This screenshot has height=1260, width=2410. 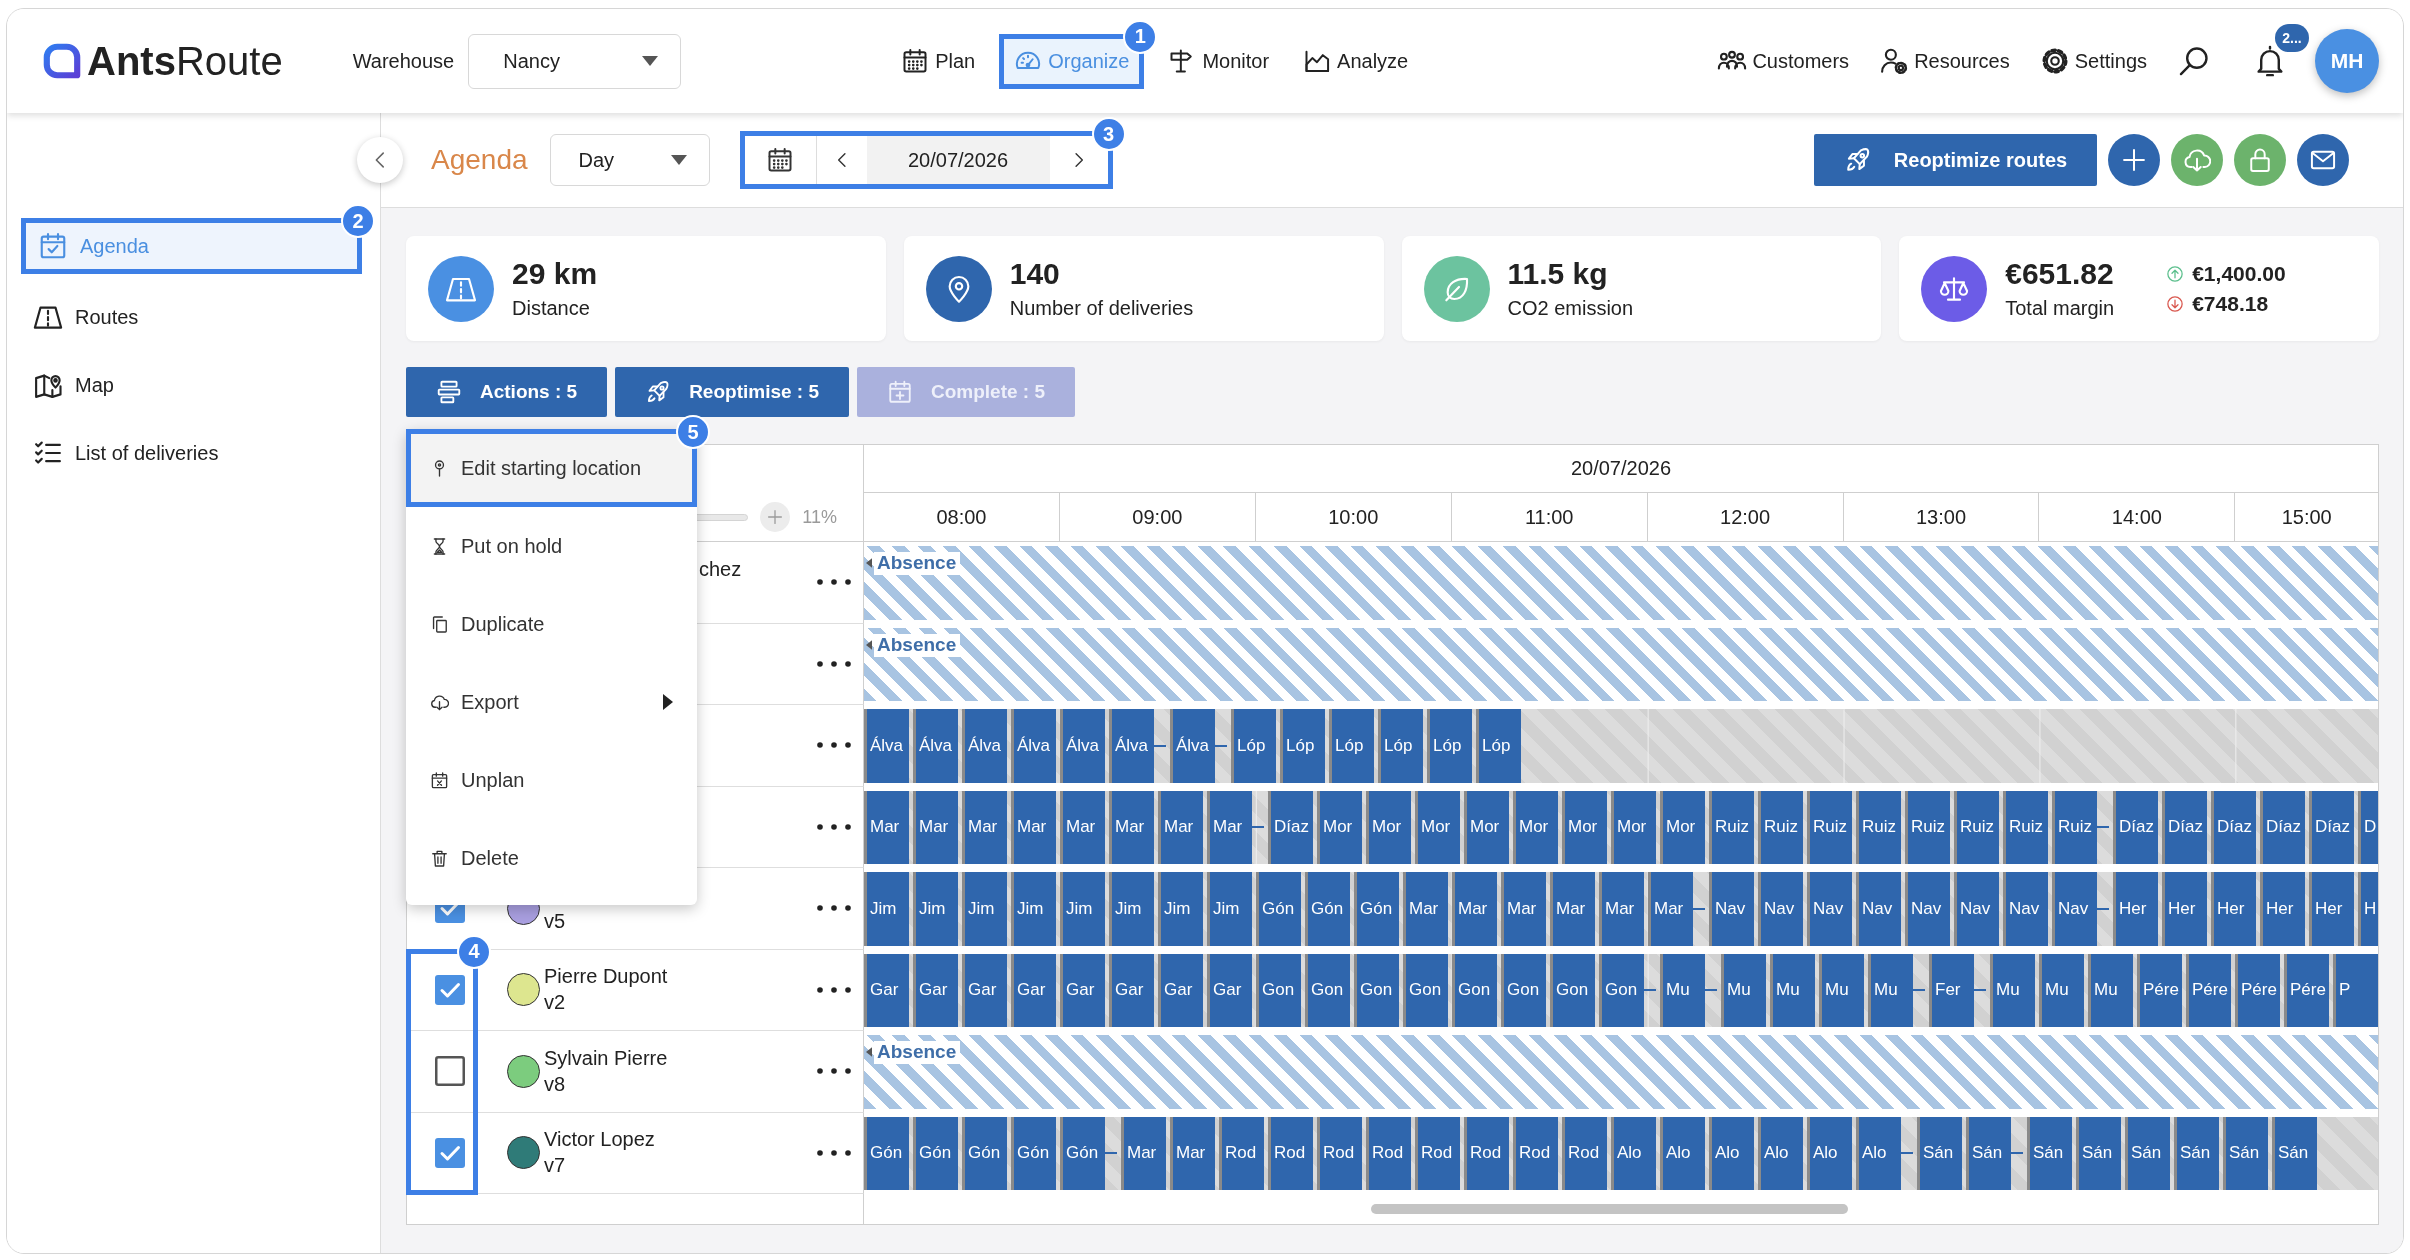 I want to click on menu-item: Delete, so click(x=551, y=858).